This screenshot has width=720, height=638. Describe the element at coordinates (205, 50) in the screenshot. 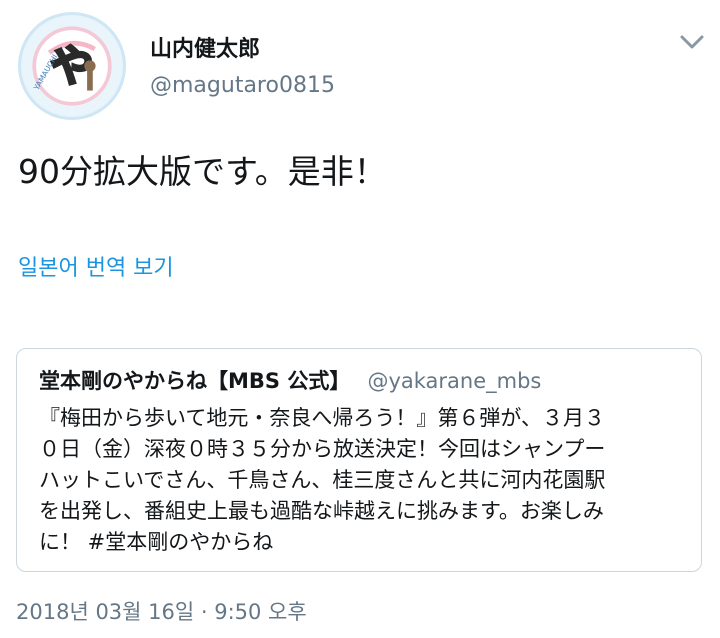

I see `author-name: 山内健太郎` at that location.